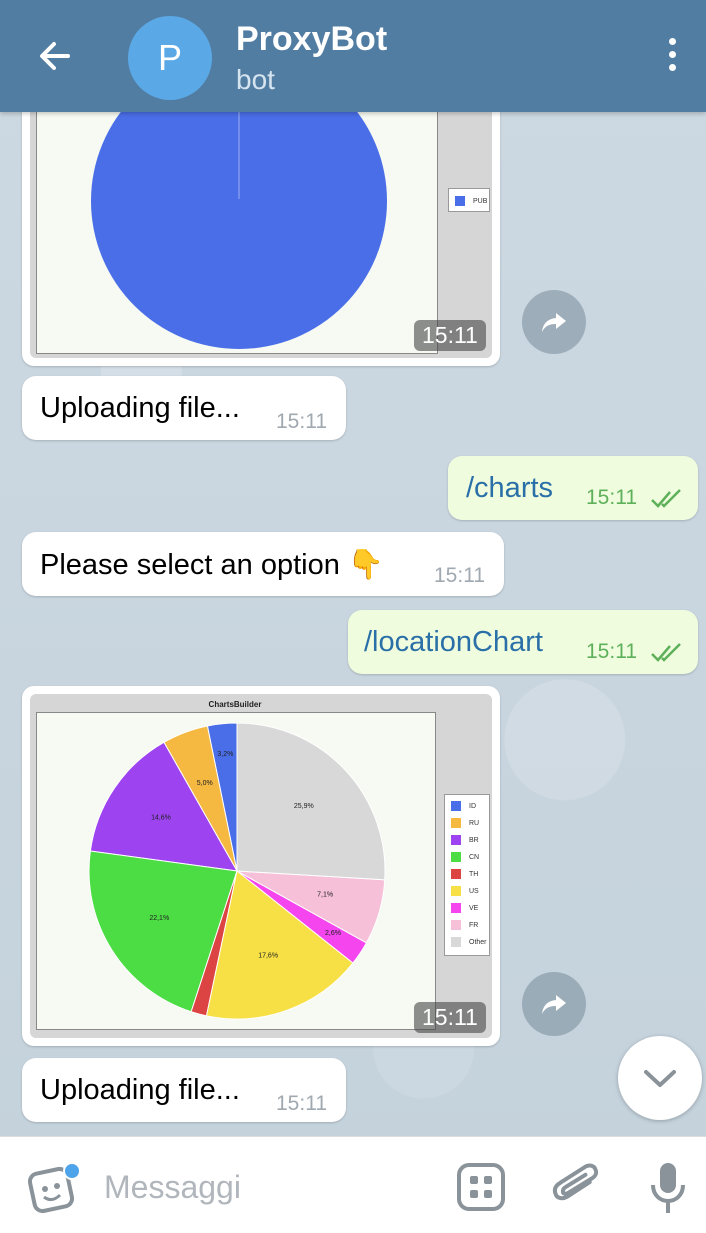  Describe the element at coordinates (225, 754) in the screenshot. I see `pie-data-label: 3,2%` at that location.